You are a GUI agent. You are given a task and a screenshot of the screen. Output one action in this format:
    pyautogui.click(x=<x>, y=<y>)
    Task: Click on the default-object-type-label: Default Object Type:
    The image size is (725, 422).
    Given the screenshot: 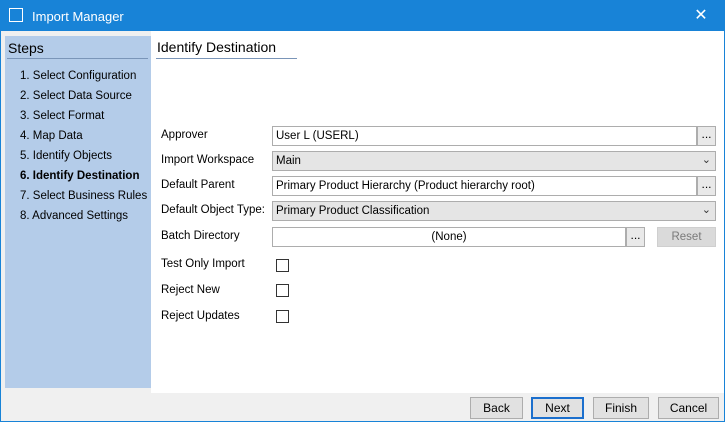 What is the action you would take?
    pyautogui.click(x=213, y=210)
    